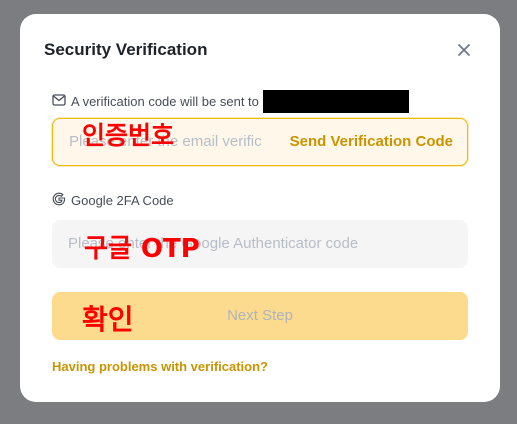 The image size is (517, 424). Describe the element at coordinates (371, 142) in the screenshot. I see `send-verification-code-button: Send Verification Code` at that location.